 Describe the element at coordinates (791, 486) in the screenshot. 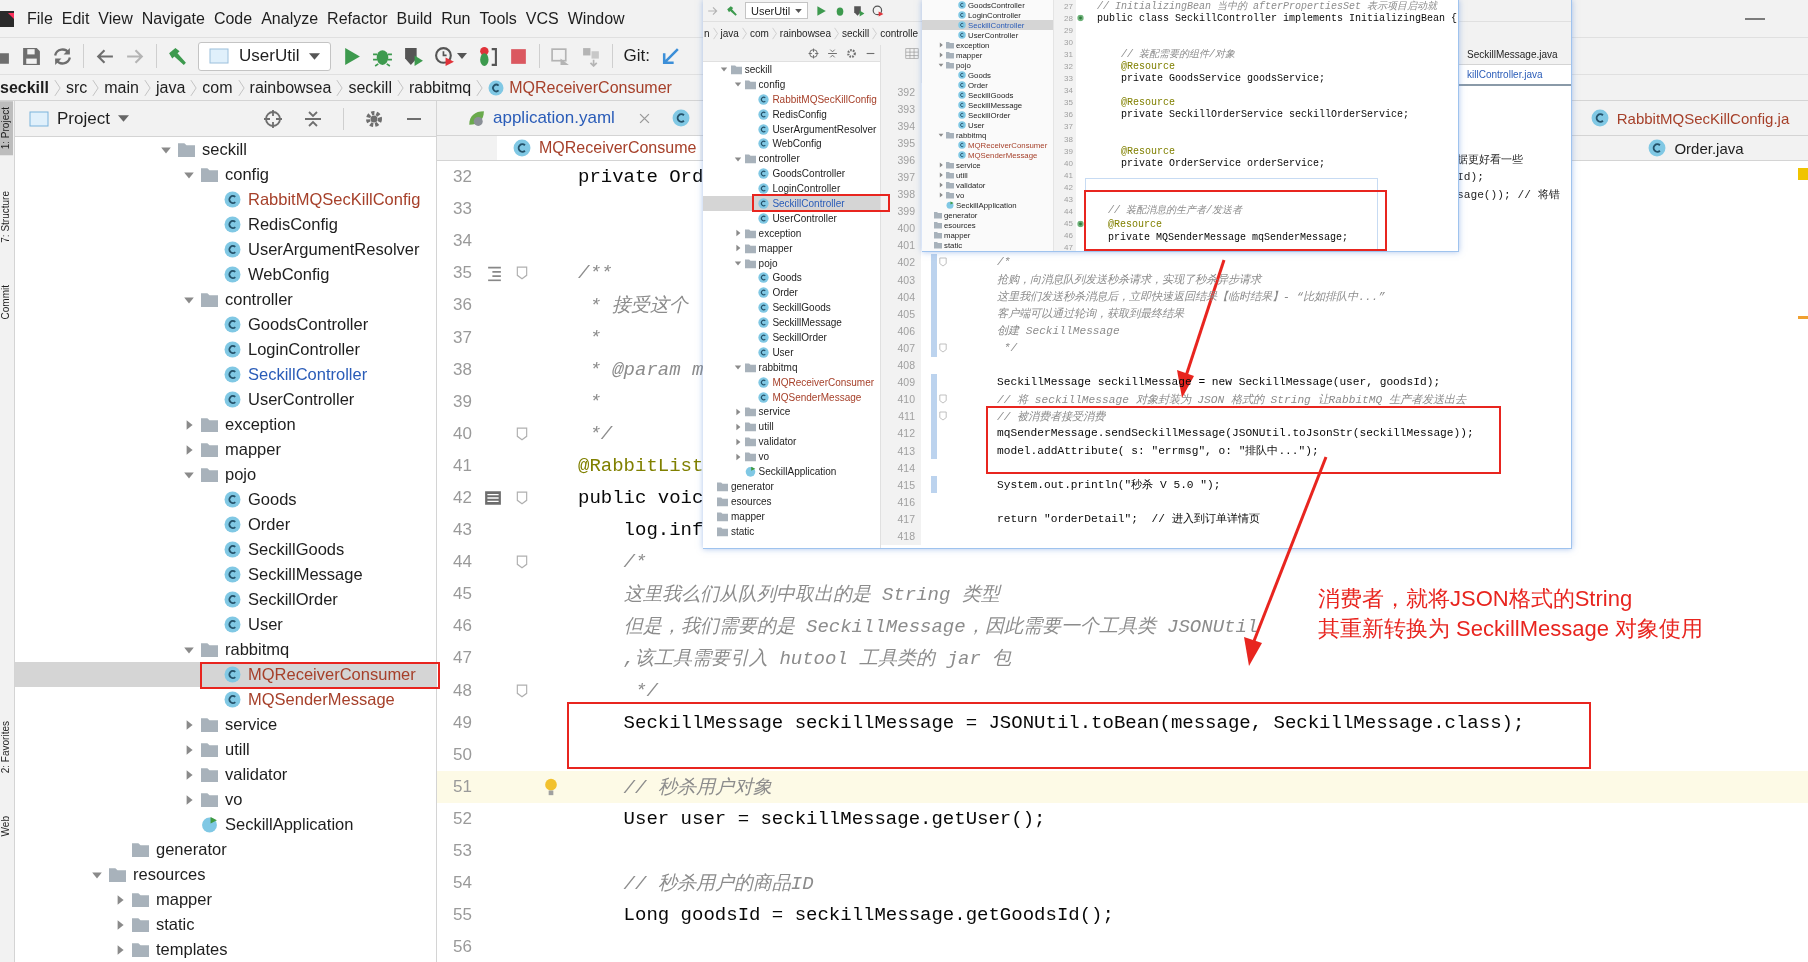

I see `tree-item: generator` at that location.